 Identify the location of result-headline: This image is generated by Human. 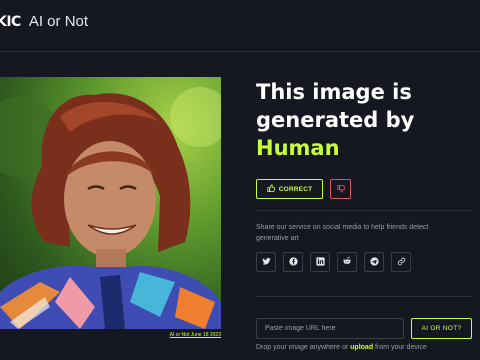
(366, 120).